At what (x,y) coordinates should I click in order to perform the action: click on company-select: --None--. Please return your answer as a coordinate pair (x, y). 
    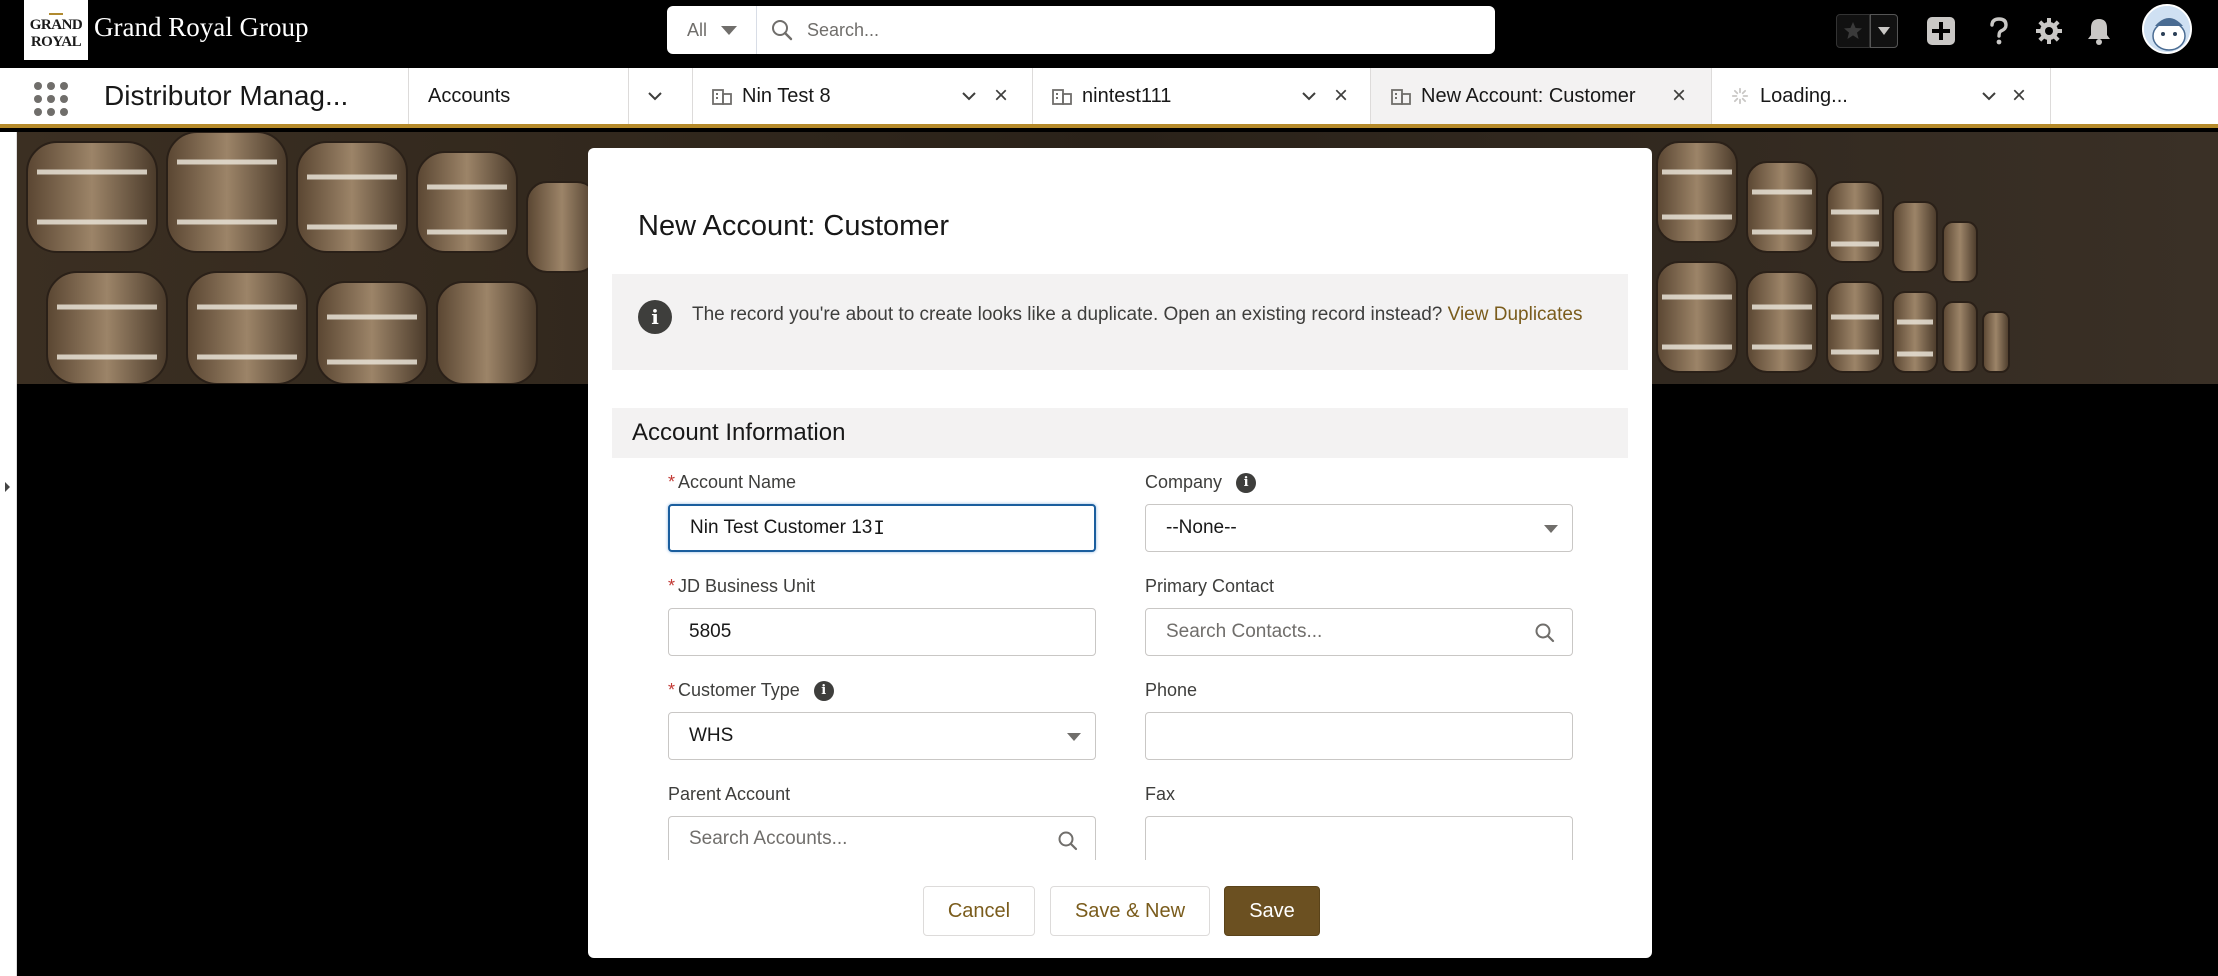
    Looking at the image, I should click on (1359, 528).